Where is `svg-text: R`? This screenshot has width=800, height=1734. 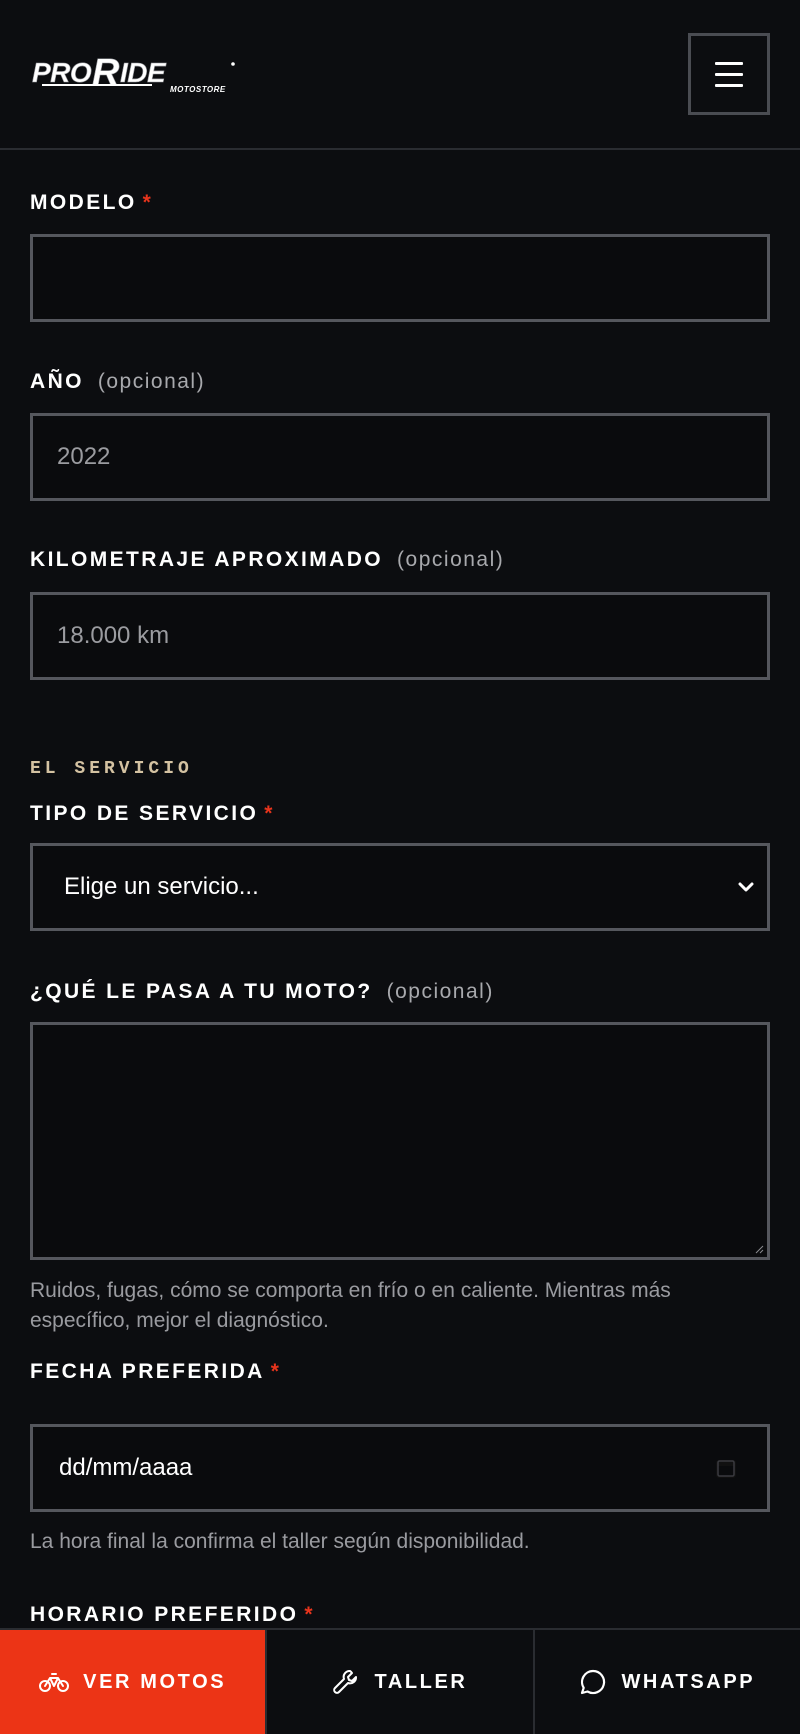
svg-text: R is located at coordinates (106, 74).